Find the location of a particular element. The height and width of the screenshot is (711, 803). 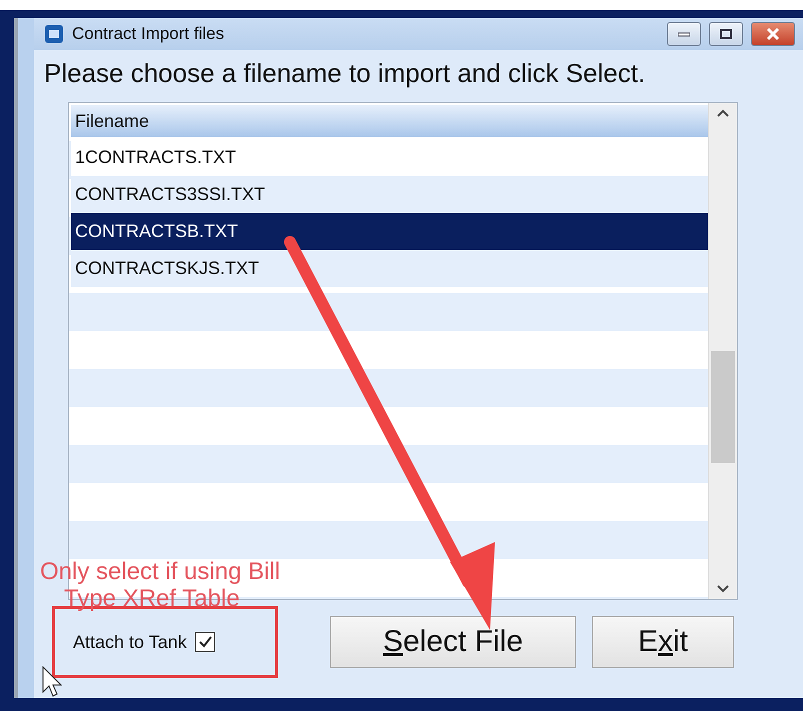

window-title: Contract Import files is located at coordinates (149, 34).